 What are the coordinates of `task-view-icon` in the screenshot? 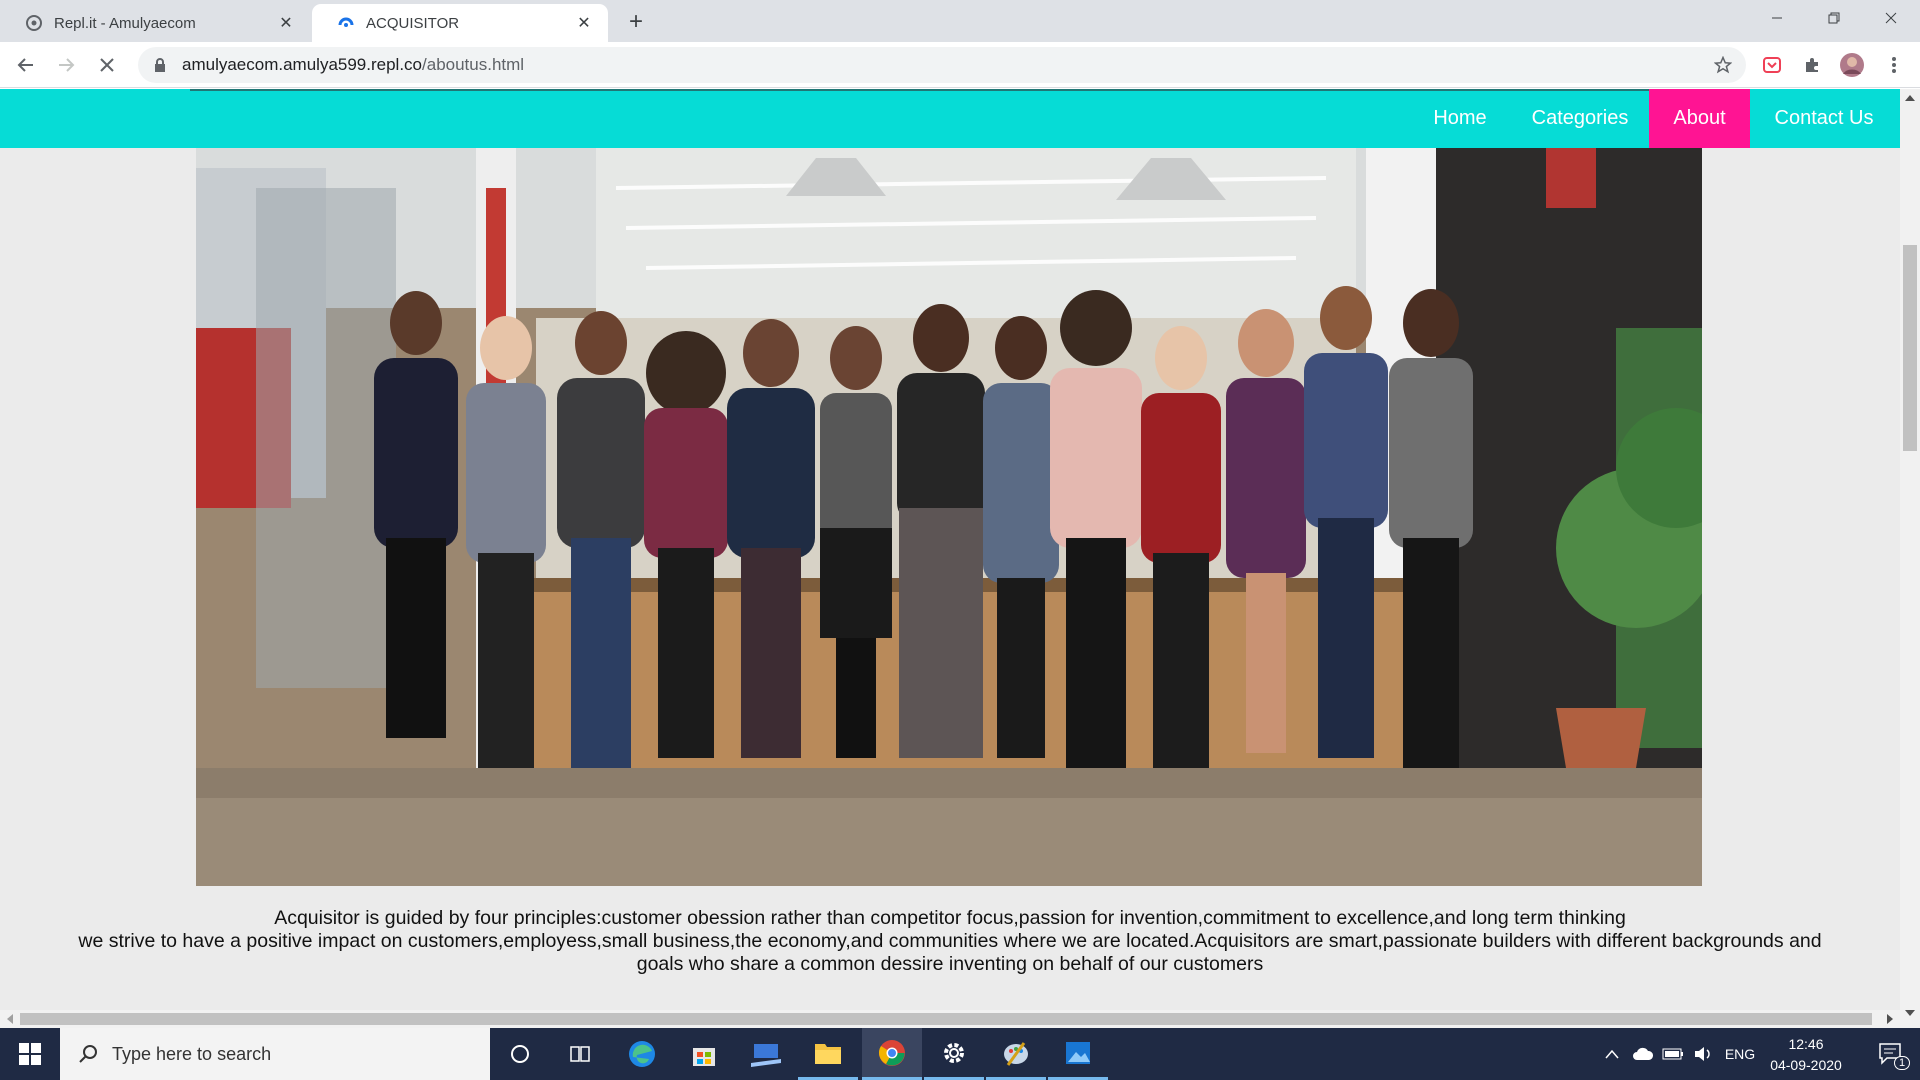 It's located at (580, 1054).